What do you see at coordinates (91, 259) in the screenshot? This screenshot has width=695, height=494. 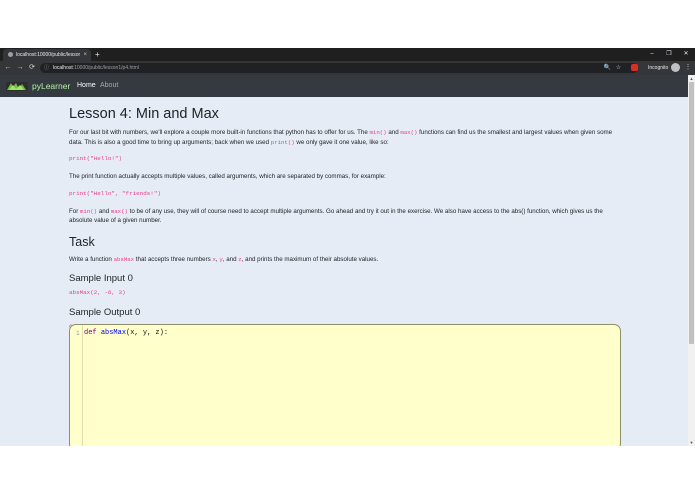 I see `task-text-1: Write a function` at bounding box center [91, 259].